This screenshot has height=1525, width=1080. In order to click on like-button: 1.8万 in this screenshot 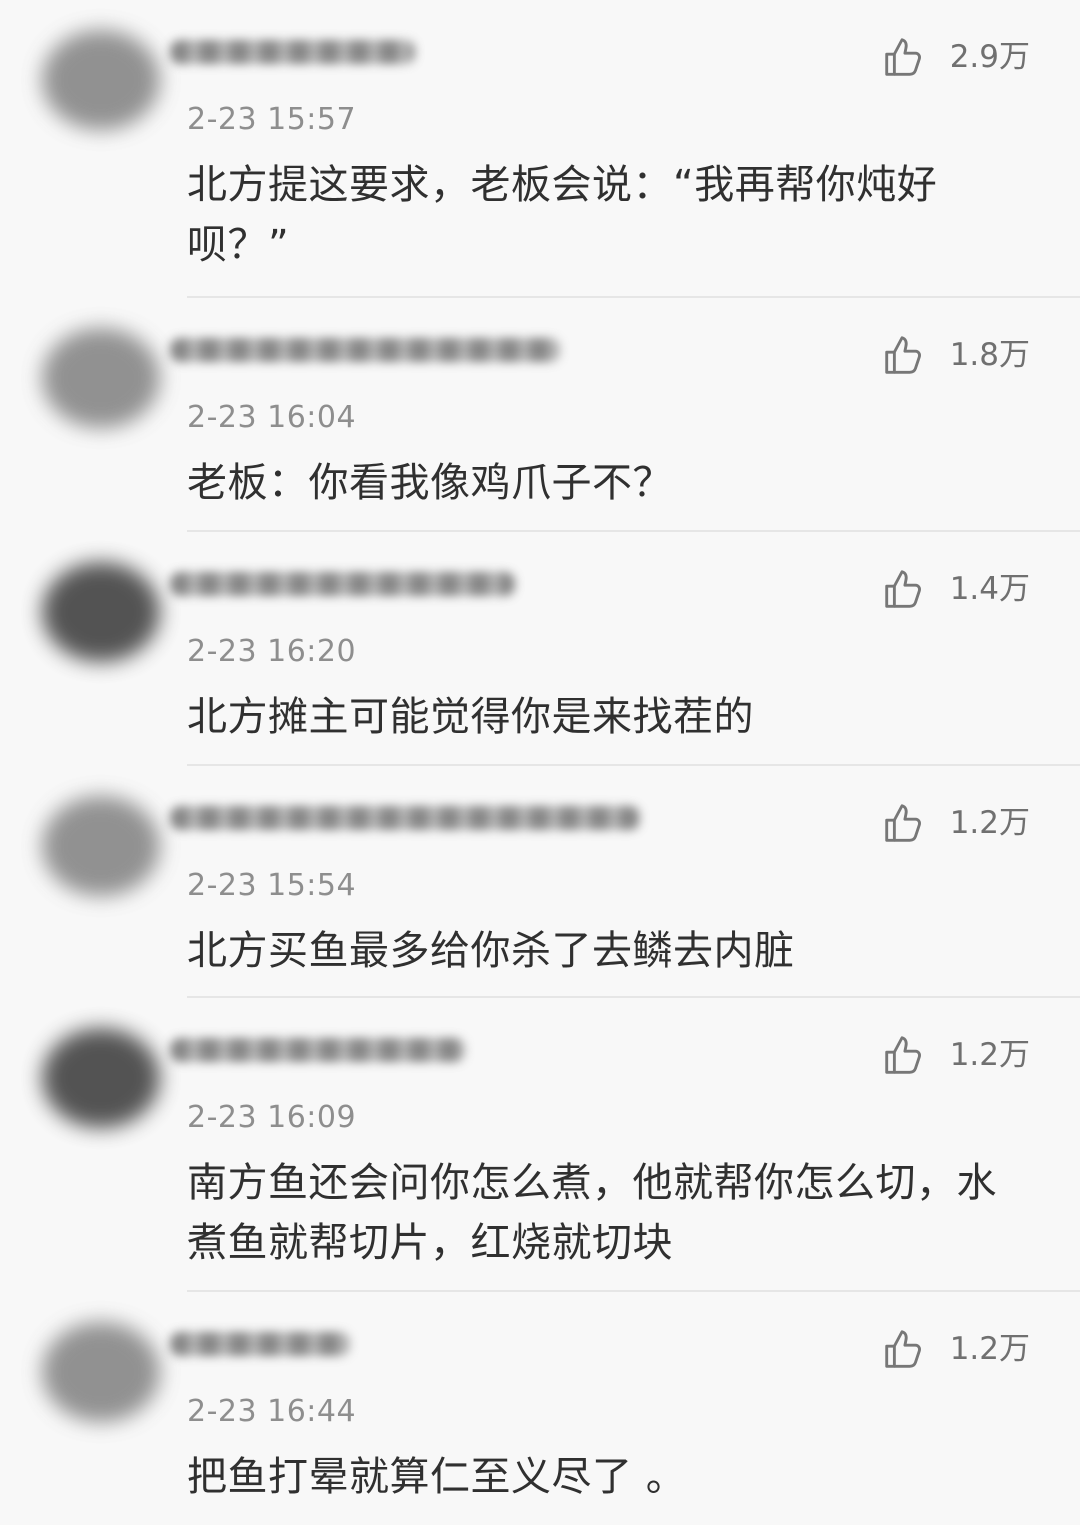, I will do `click(955, 355)`.